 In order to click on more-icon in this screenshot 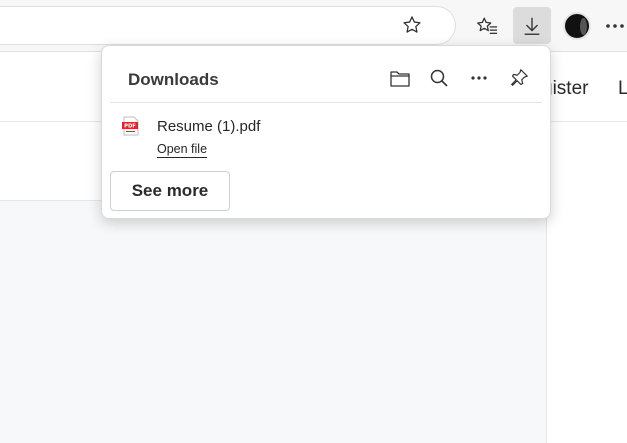, I will do `click(615, 25)`.